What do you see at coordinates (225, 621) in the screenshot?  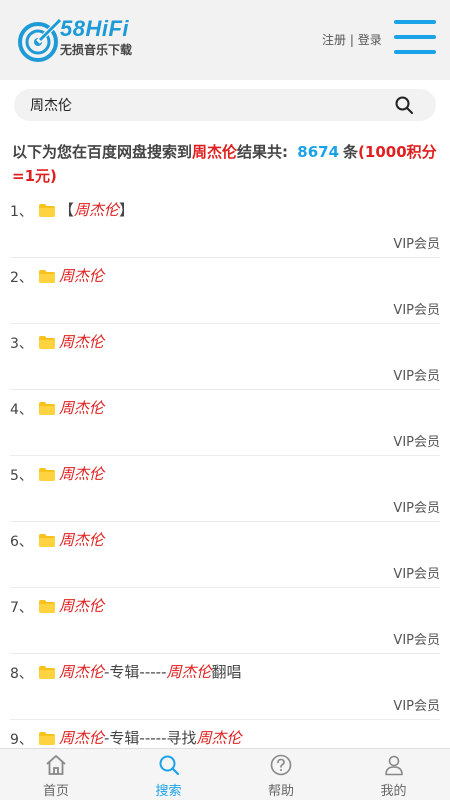 I see `list-item: 7、 周杰伦 VIP会员` at bounding box center [225, 621].